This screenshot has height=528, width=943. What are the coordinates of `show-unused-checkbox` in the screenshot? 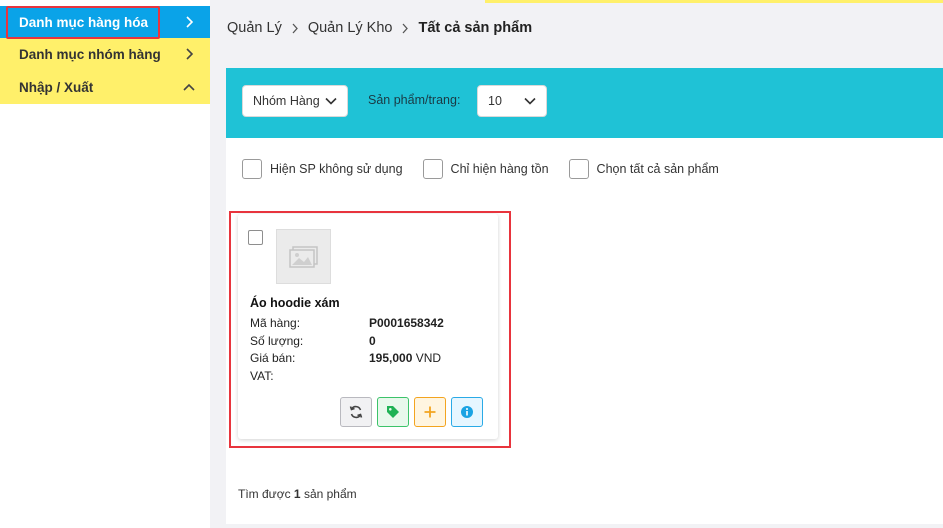 It's located at (252, 169).